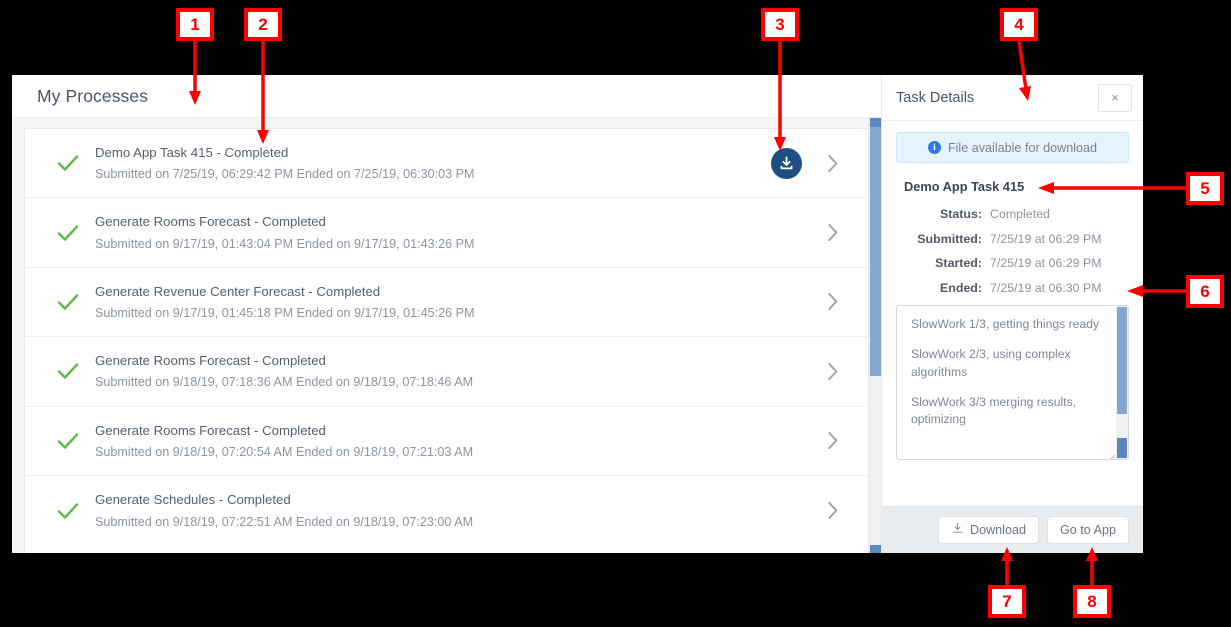  Describe the element at coordinates (1205, 188) in the screenshot. I see `annotation-badge-5: 5` at that location.